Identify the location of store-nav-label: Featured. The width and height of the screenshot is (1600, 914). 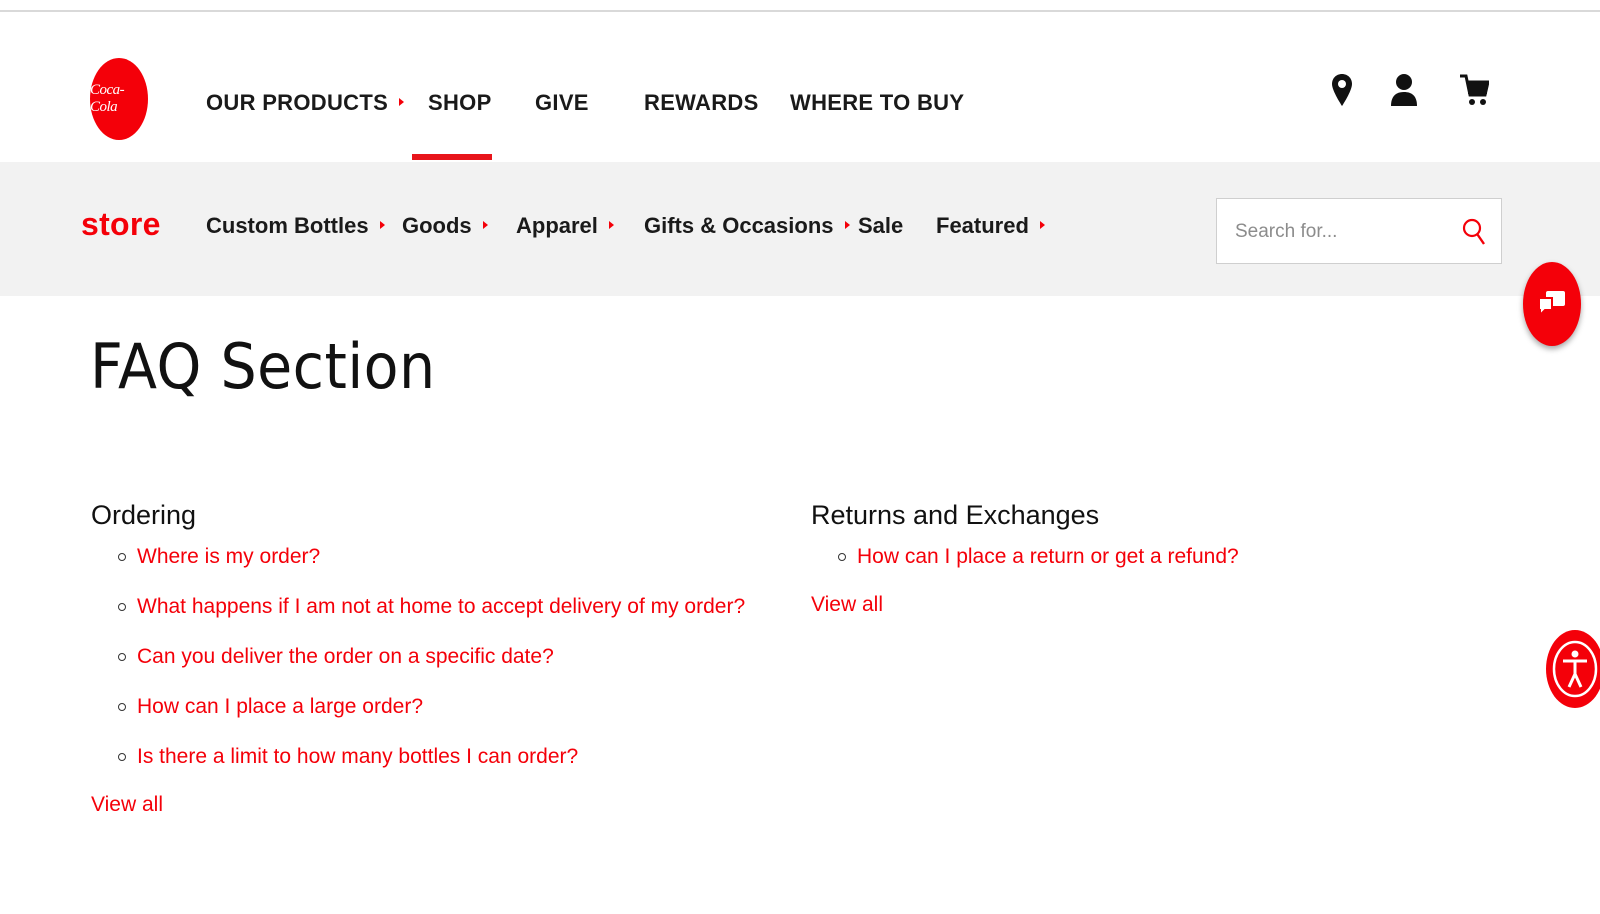
(982, 225).